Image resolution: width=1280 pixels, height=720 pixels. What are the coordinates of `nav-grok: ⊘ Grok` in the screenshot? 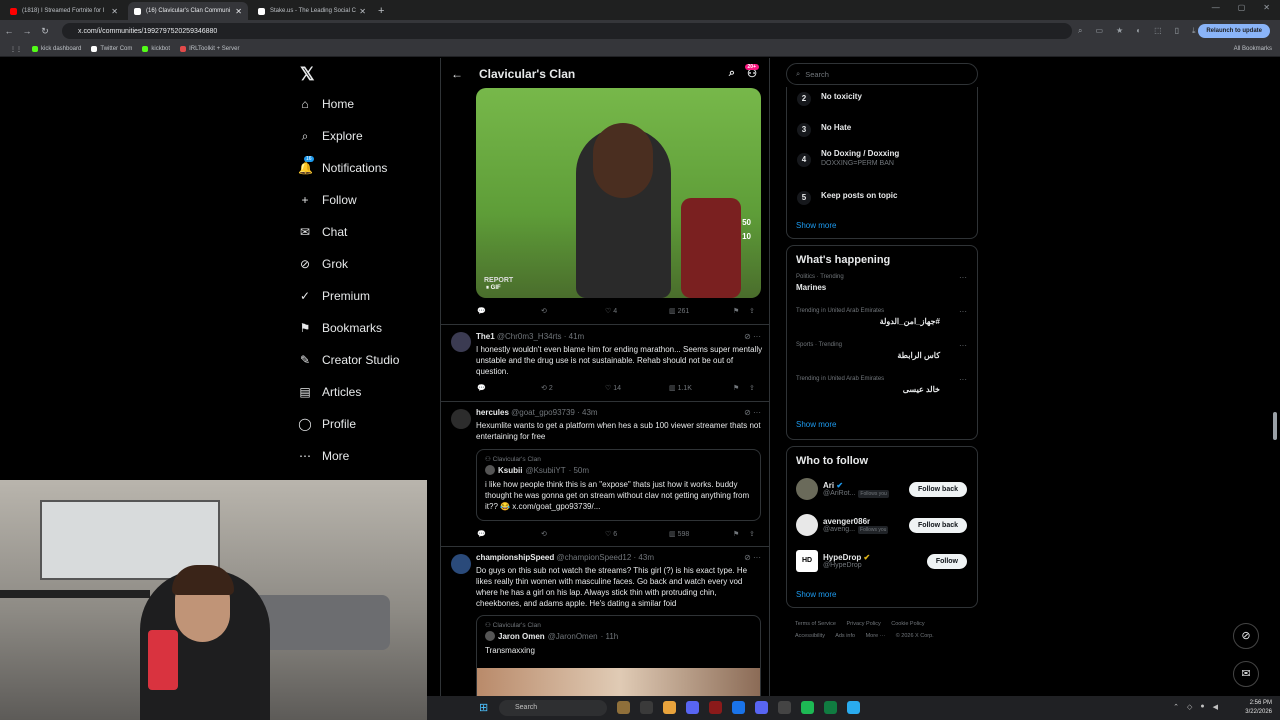 It's located at (368, 264).